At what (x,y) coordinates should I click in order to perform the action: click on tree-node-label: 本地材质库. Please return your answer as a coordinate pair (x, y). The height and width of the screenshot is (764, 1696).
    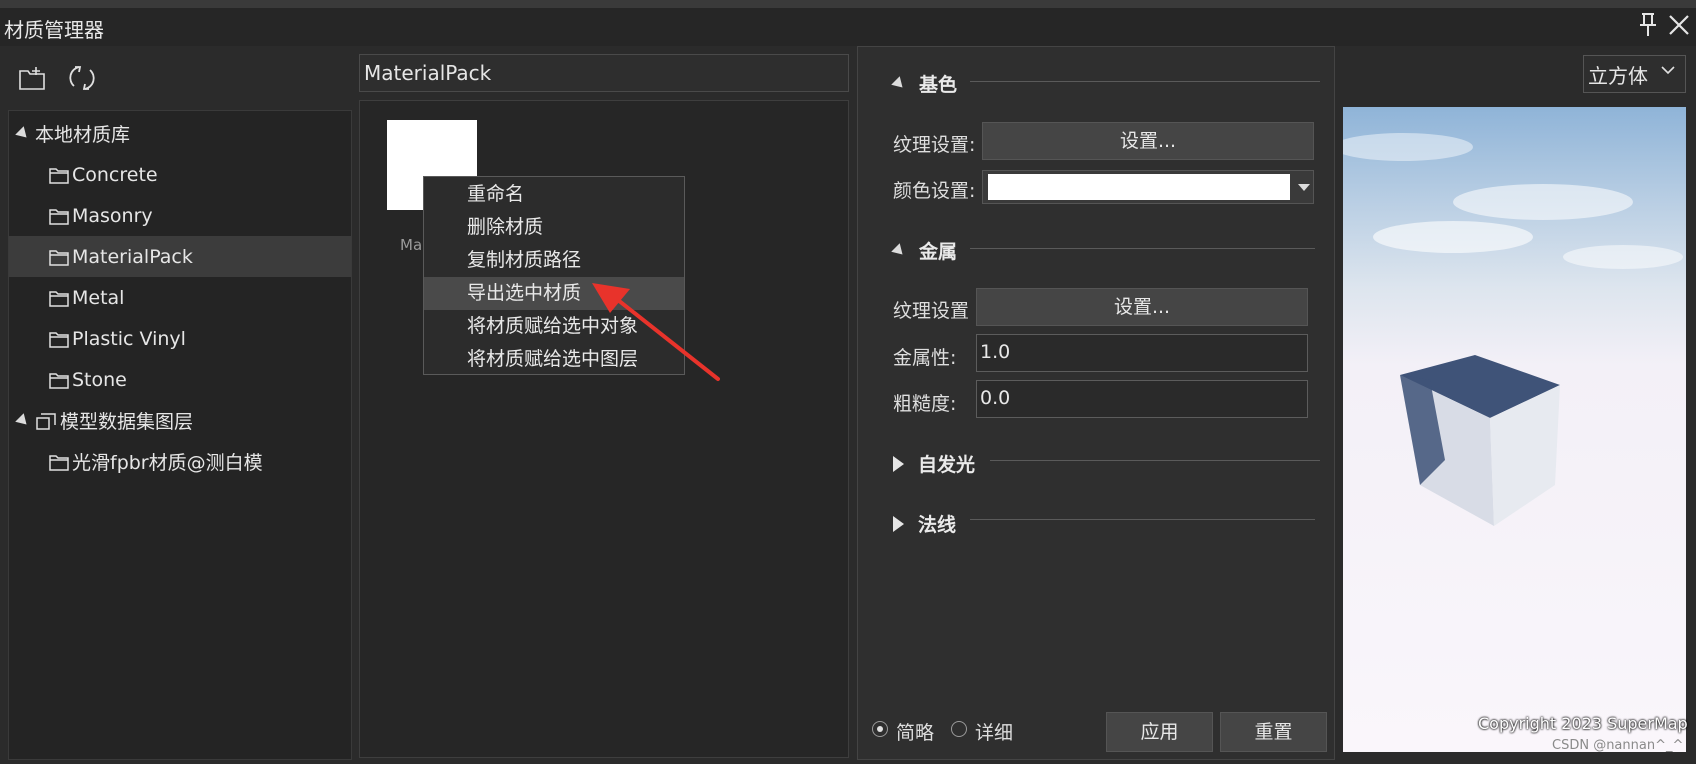
    Looking at the image, I should click on (83, 135).